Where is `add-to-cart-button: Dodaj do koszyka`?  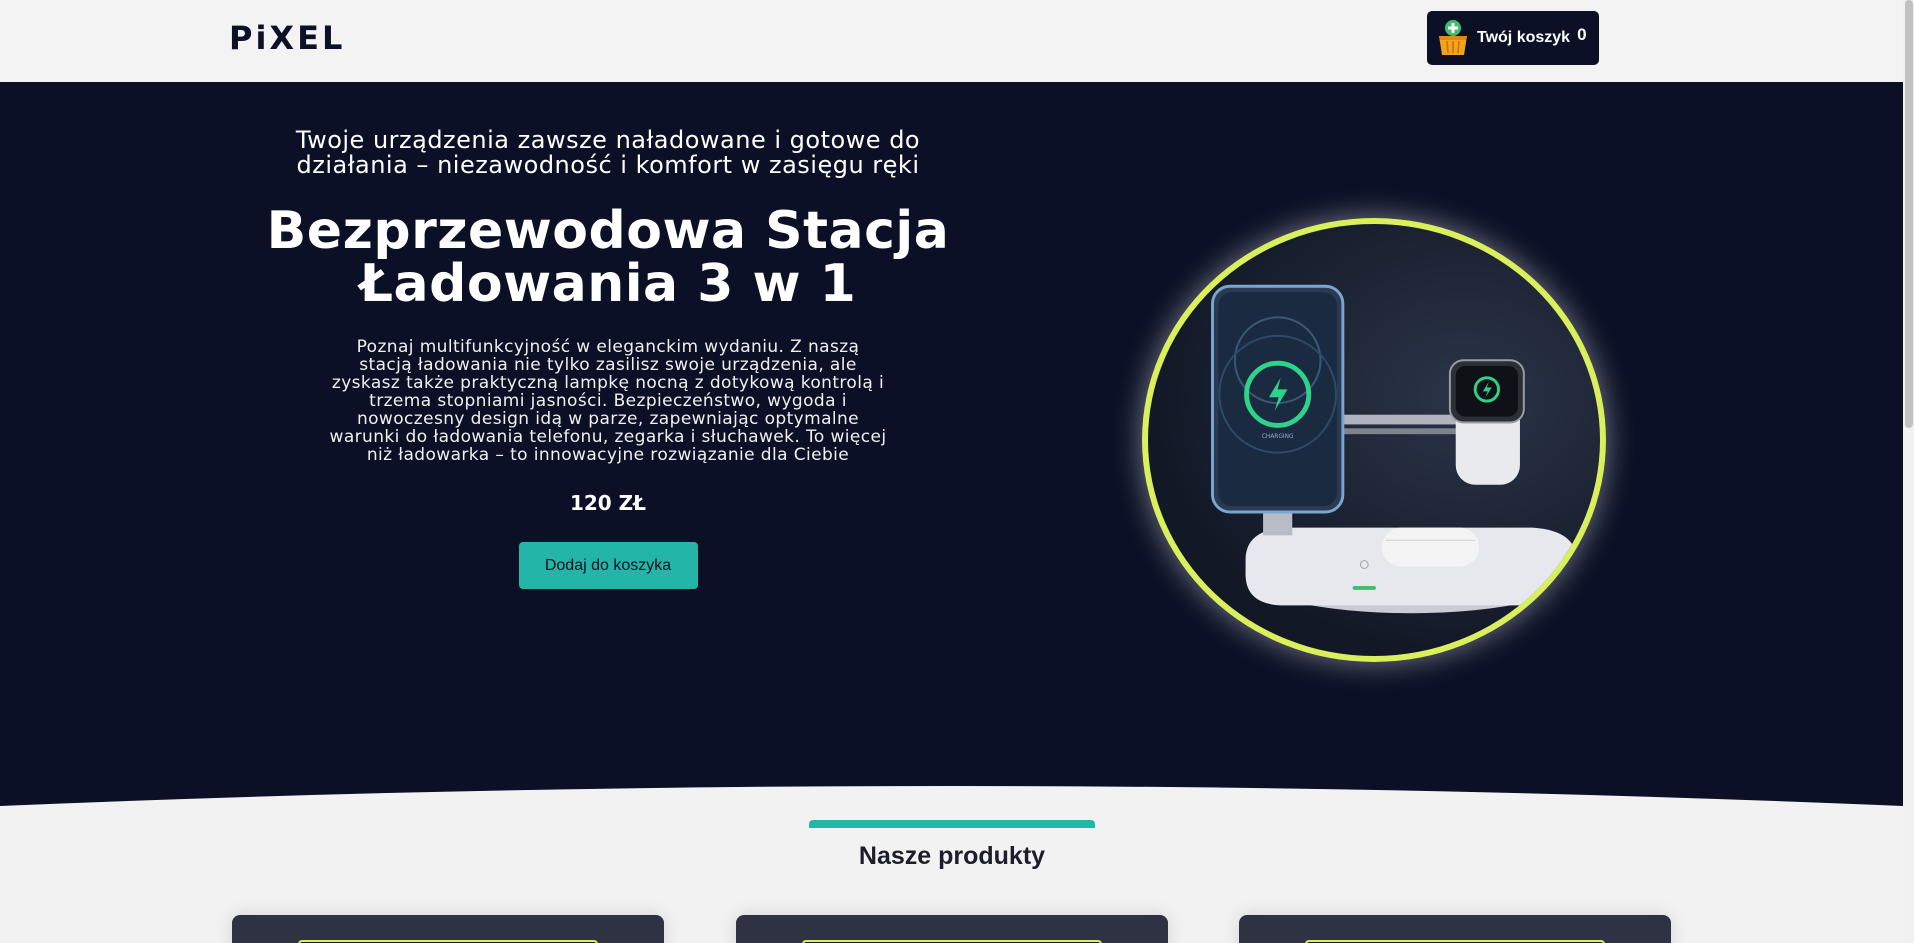
add-to-cart-button: Dodaj do koszyka is located at coordinates (608, 565).